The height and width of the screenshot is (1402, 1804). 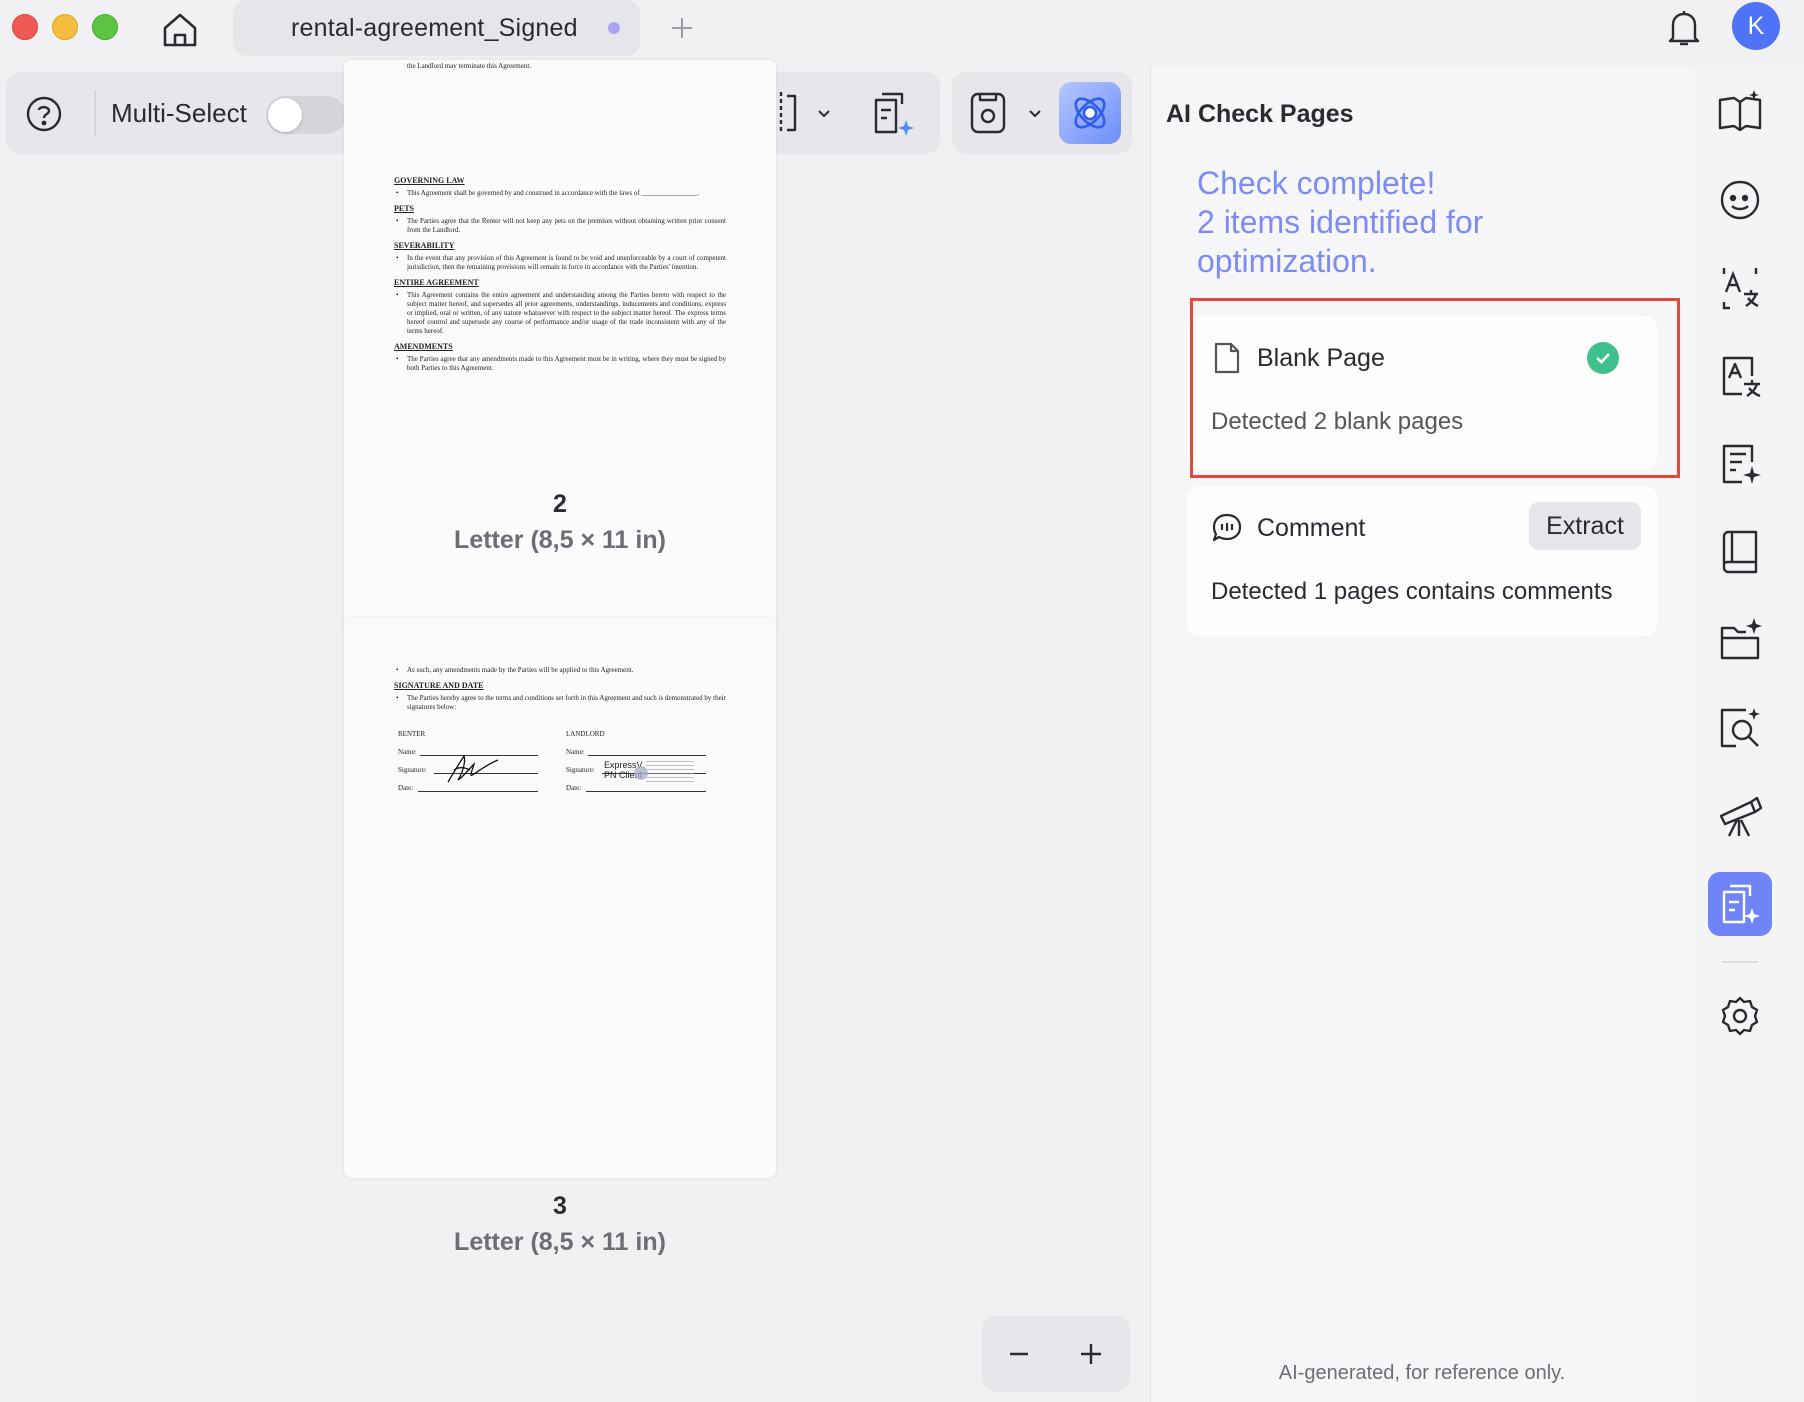 What do you see at coordinates (1056, 1354) in the screenshot?
I see `zoom-controls` at bounding box center [1056, 1354].